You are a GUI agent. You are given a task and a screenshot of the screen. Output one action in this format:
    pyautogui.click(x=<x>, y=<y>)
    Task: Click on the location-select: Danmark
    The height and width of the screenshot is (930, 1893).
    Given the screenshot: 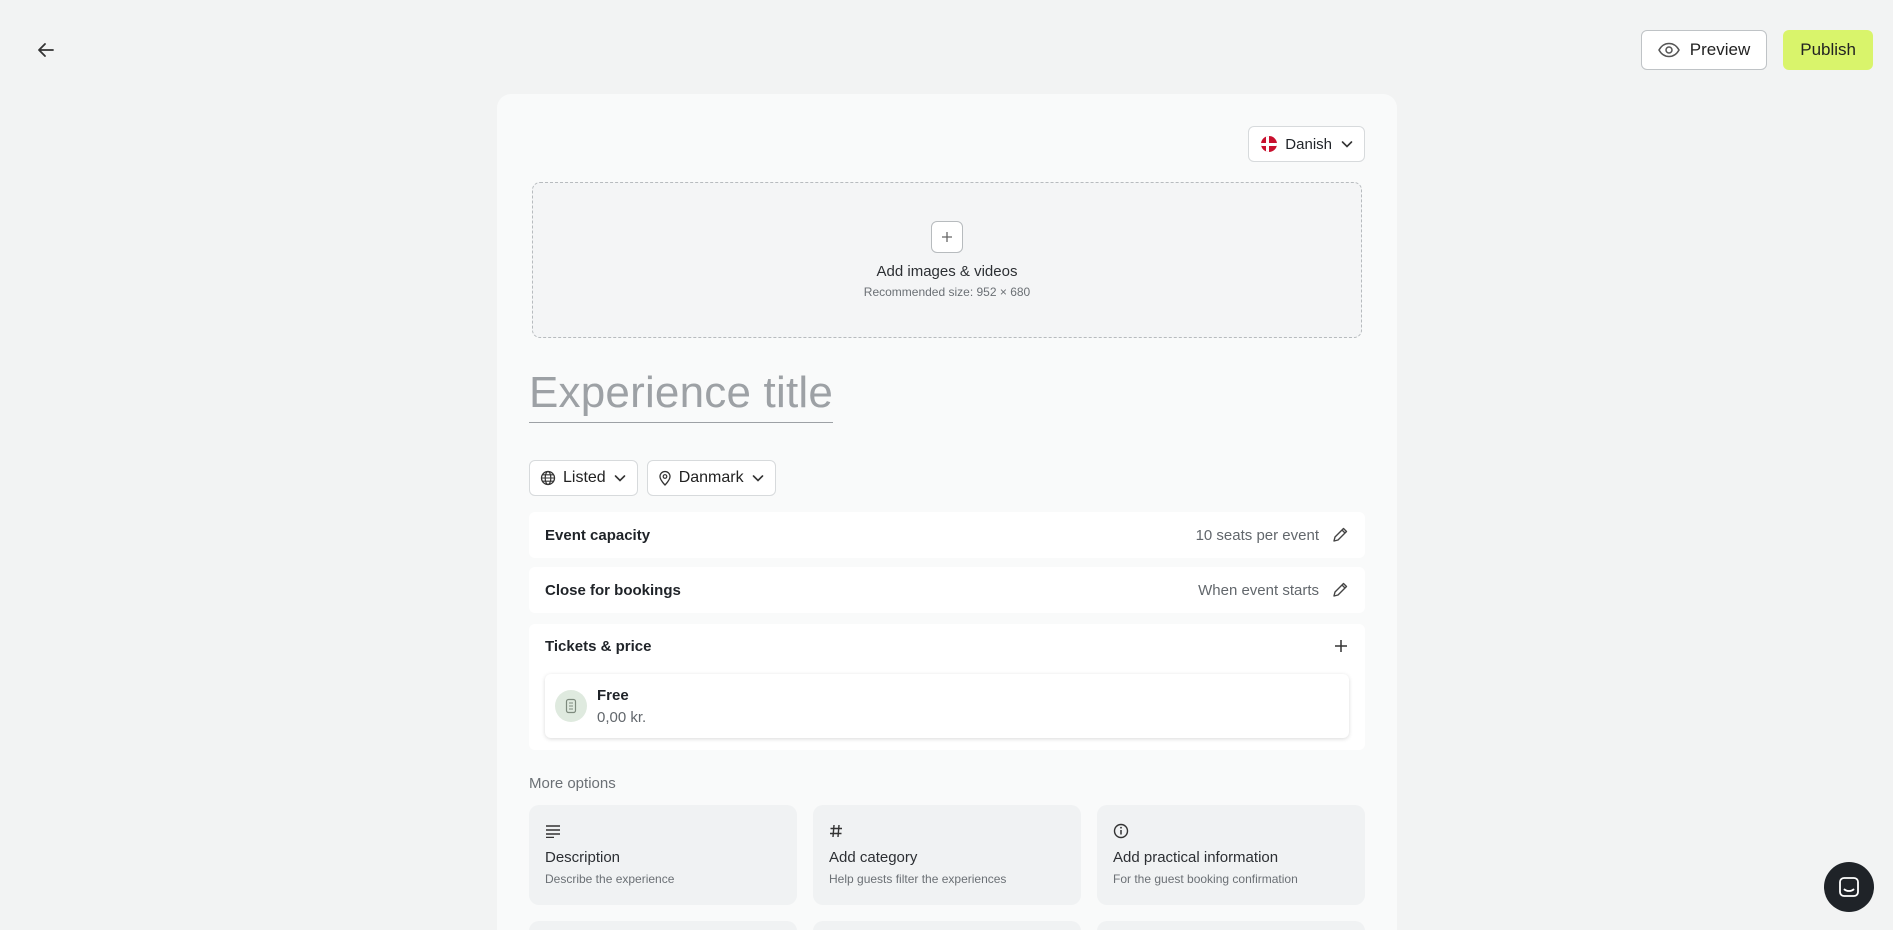 What is the action you would take?
    pyautogui.click(x=711, y=478)
    